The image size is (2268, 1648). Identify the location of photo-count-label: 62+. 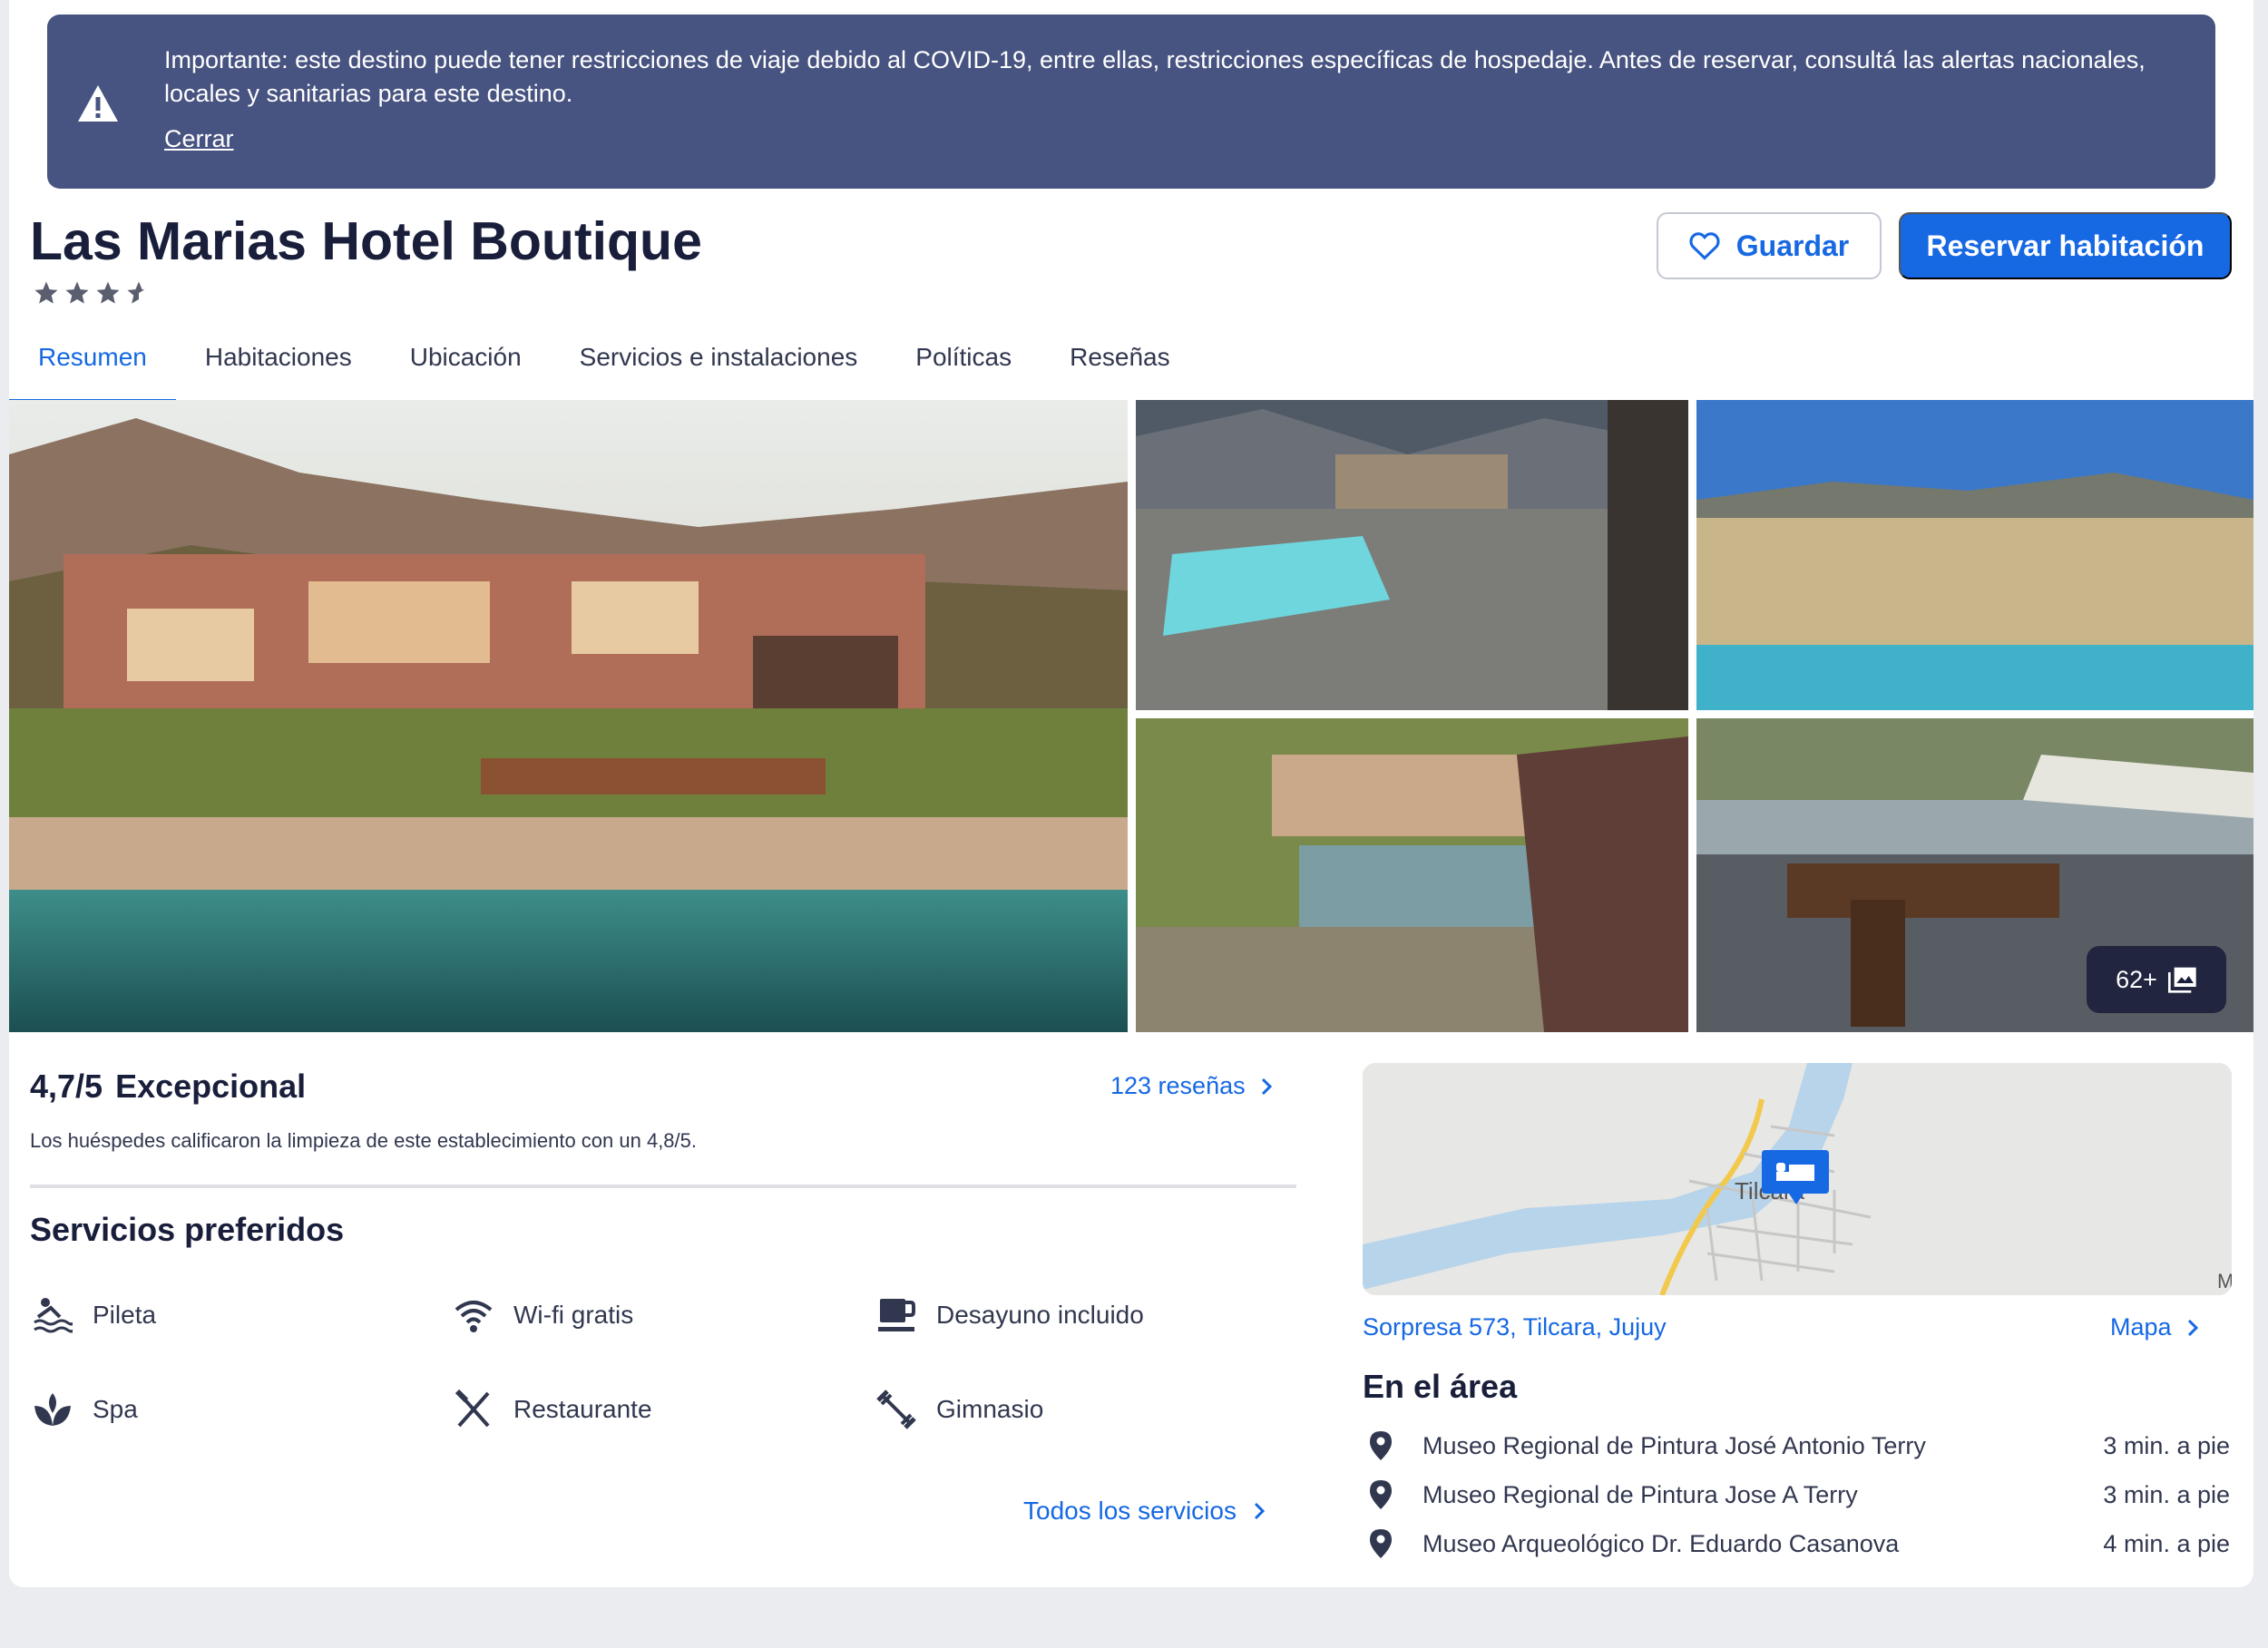
(2137, 979).